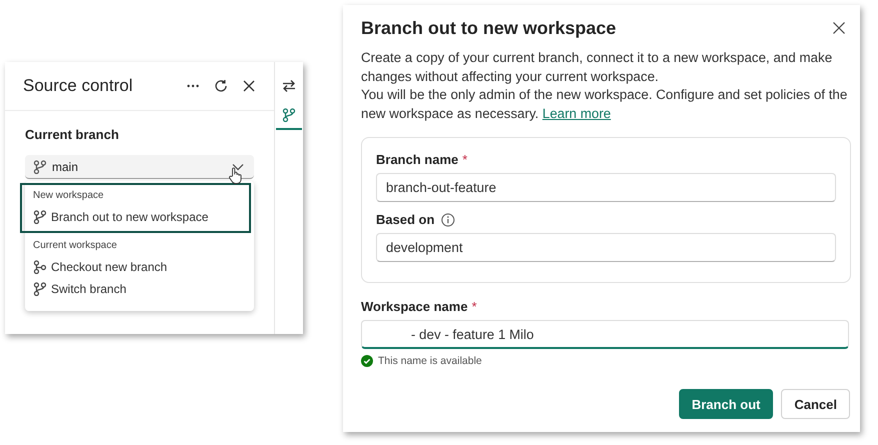 The height and width of the screenshot is (445, 878). I want to click on swap-arrows-icon, so click(289, 86).